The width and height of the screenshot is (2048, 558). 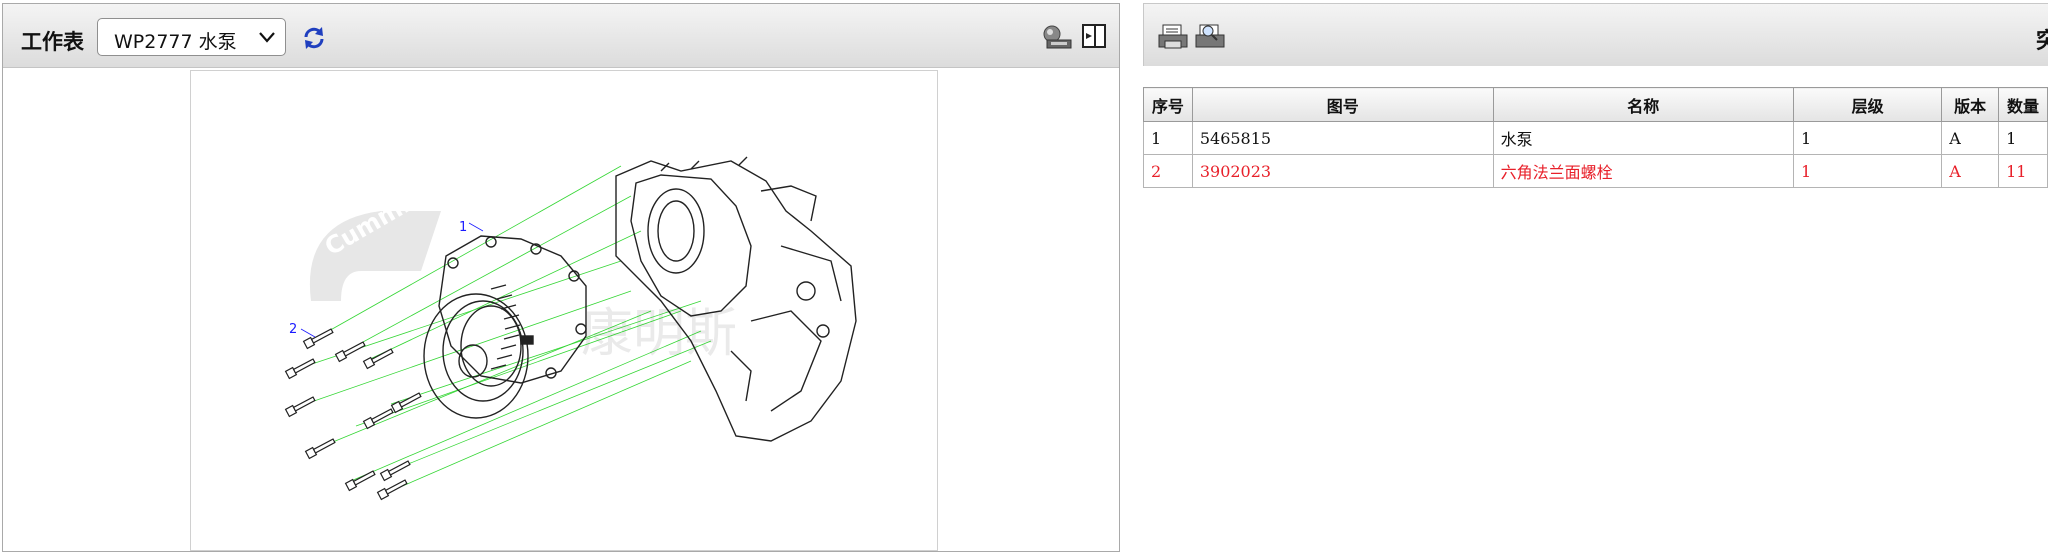 What do you see at coordinates (1342, 171) in the screenshot?
I see `cell-part-no: 3902023` at bounding box center [1342, 171].